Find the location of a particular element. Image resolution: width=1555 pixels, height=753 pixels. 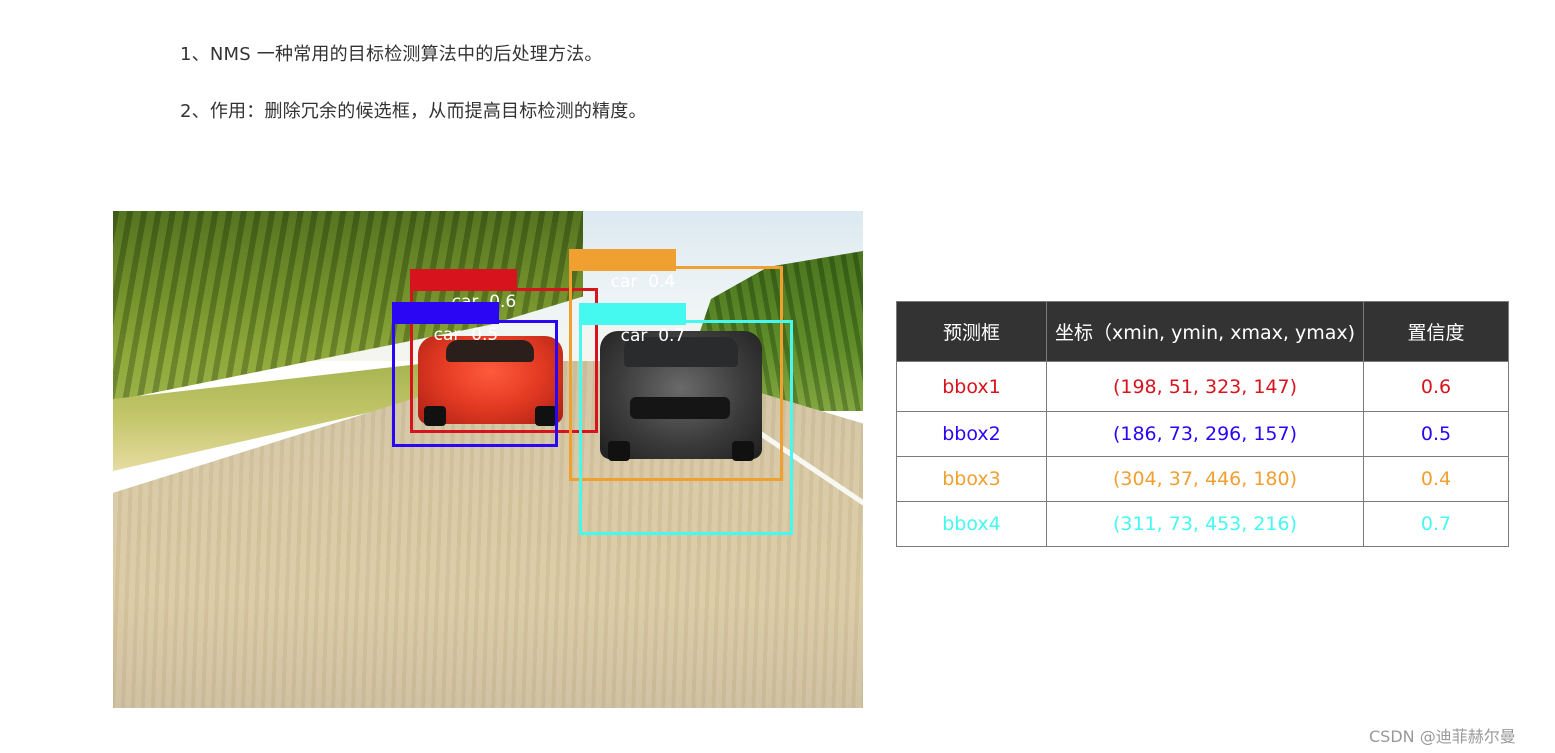

csdn-watermark: CSDN @迪菲赫尔曼 is located at coordinates (1442, 736).